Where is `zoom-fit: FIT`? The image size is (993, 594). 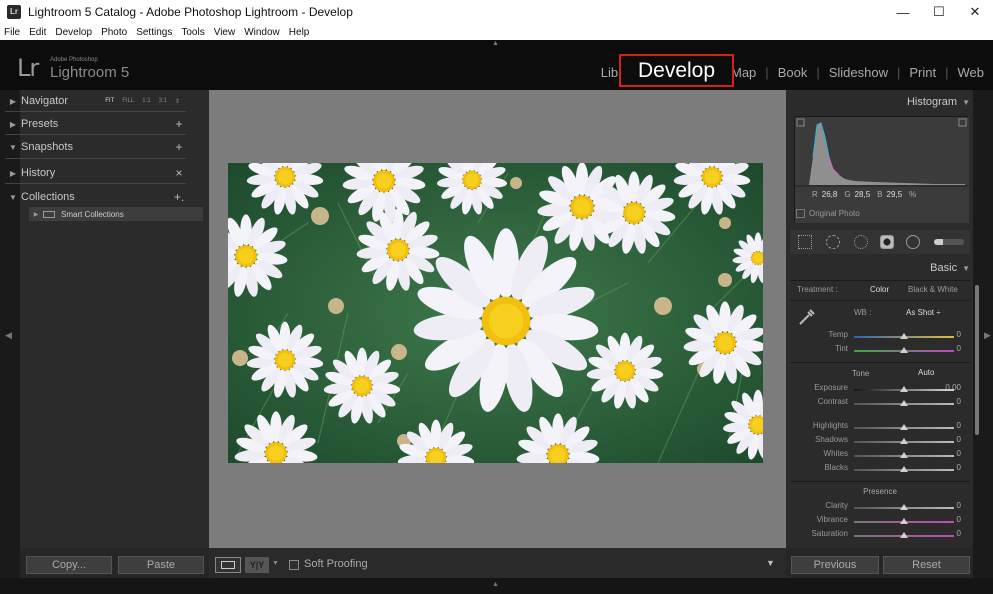 zoom-fit: FIT is located at coordinates (109, 101).